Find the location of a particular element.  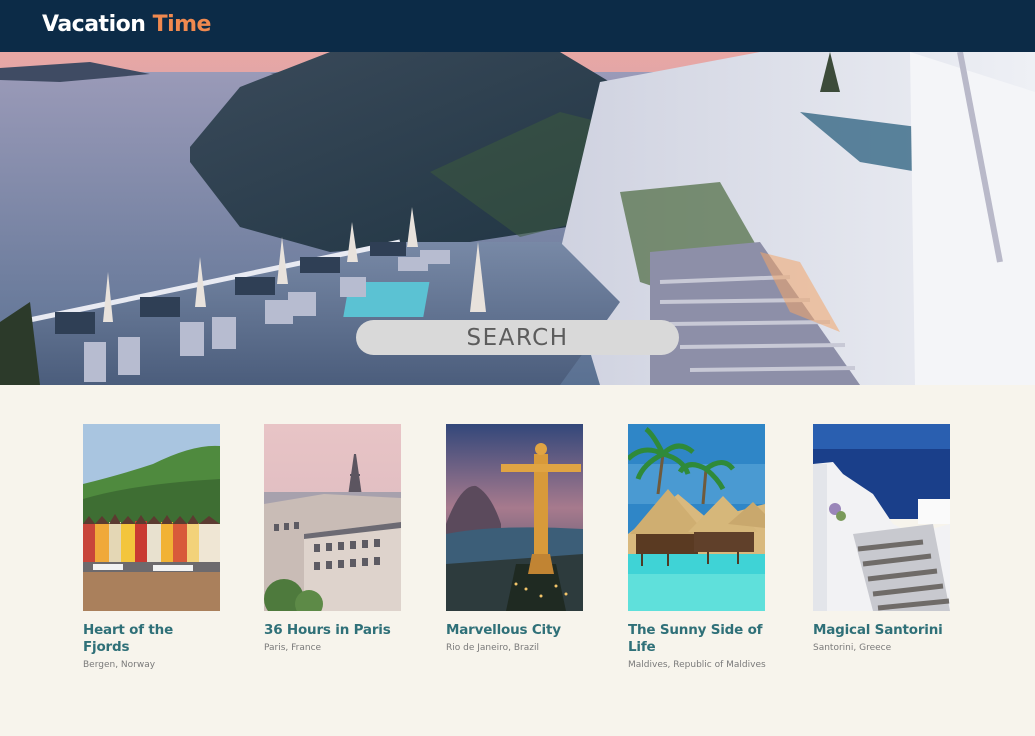

search-label: SEARCH is located at coordinates (517, 337).